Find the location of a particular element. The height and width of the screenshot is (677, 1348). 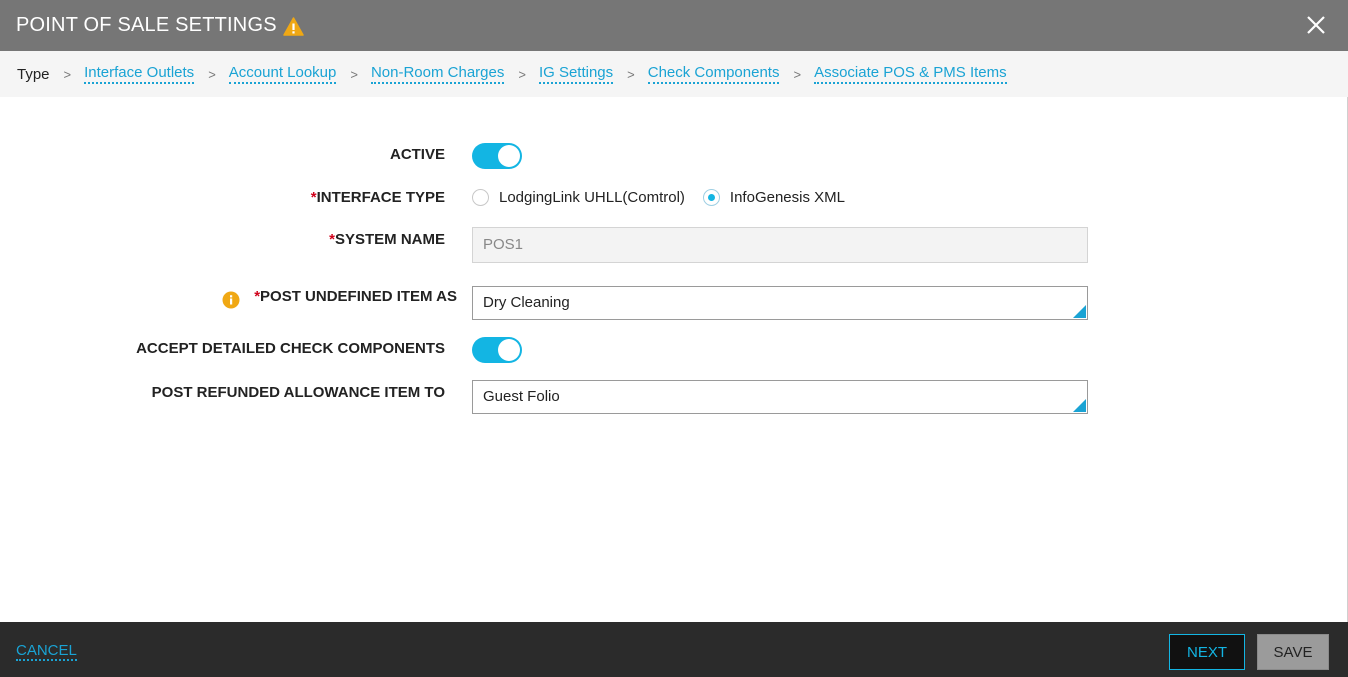

save-button: SAVE is located at coordinates (1293, 652).